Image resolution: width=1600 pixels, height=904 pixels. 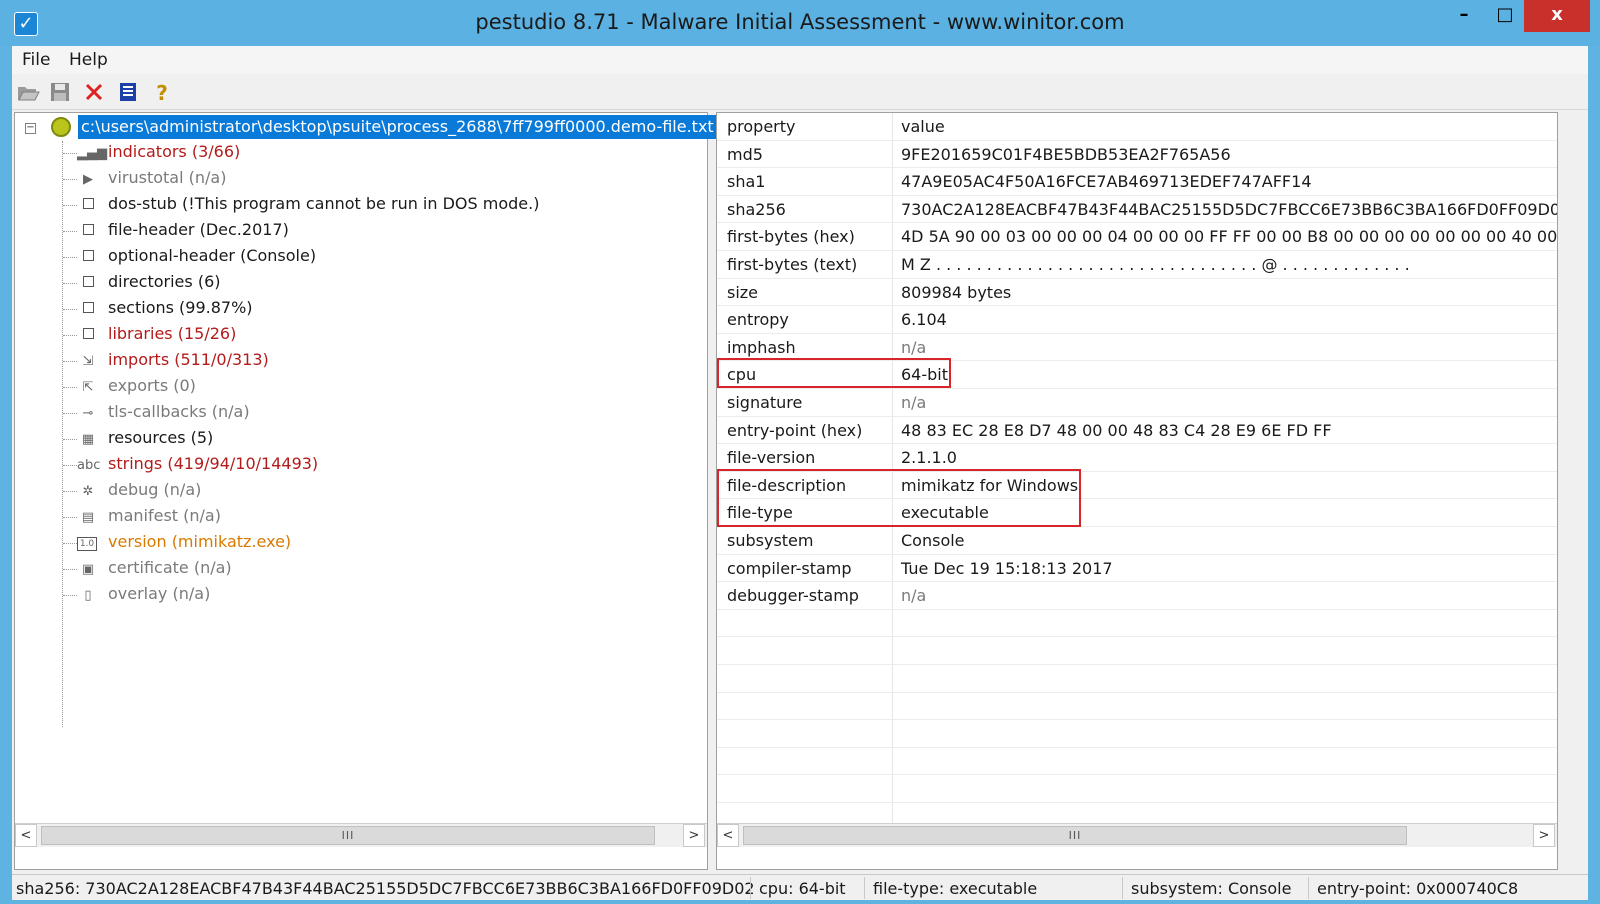 I want to click on tree-node-optional-header: optional-header (Console), so click(x=373, y=258).